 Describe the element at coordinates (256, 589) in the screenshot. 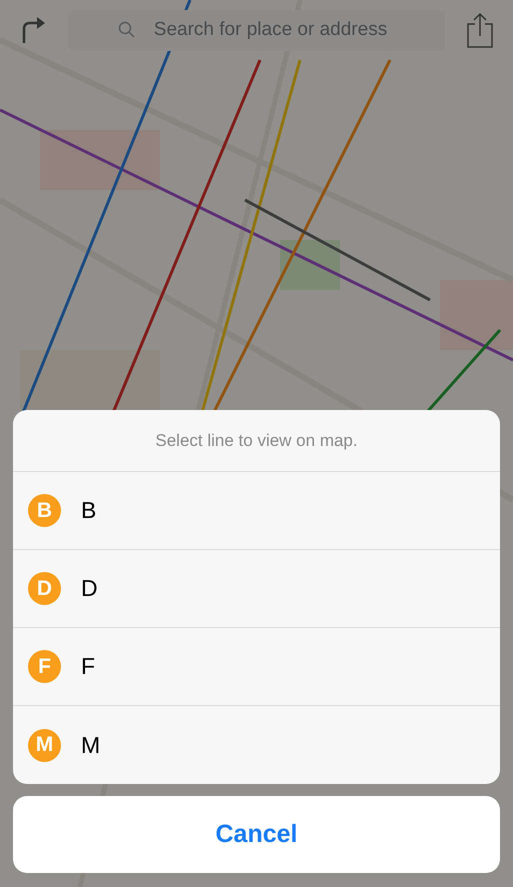

I see `line-option: D D` at that location.